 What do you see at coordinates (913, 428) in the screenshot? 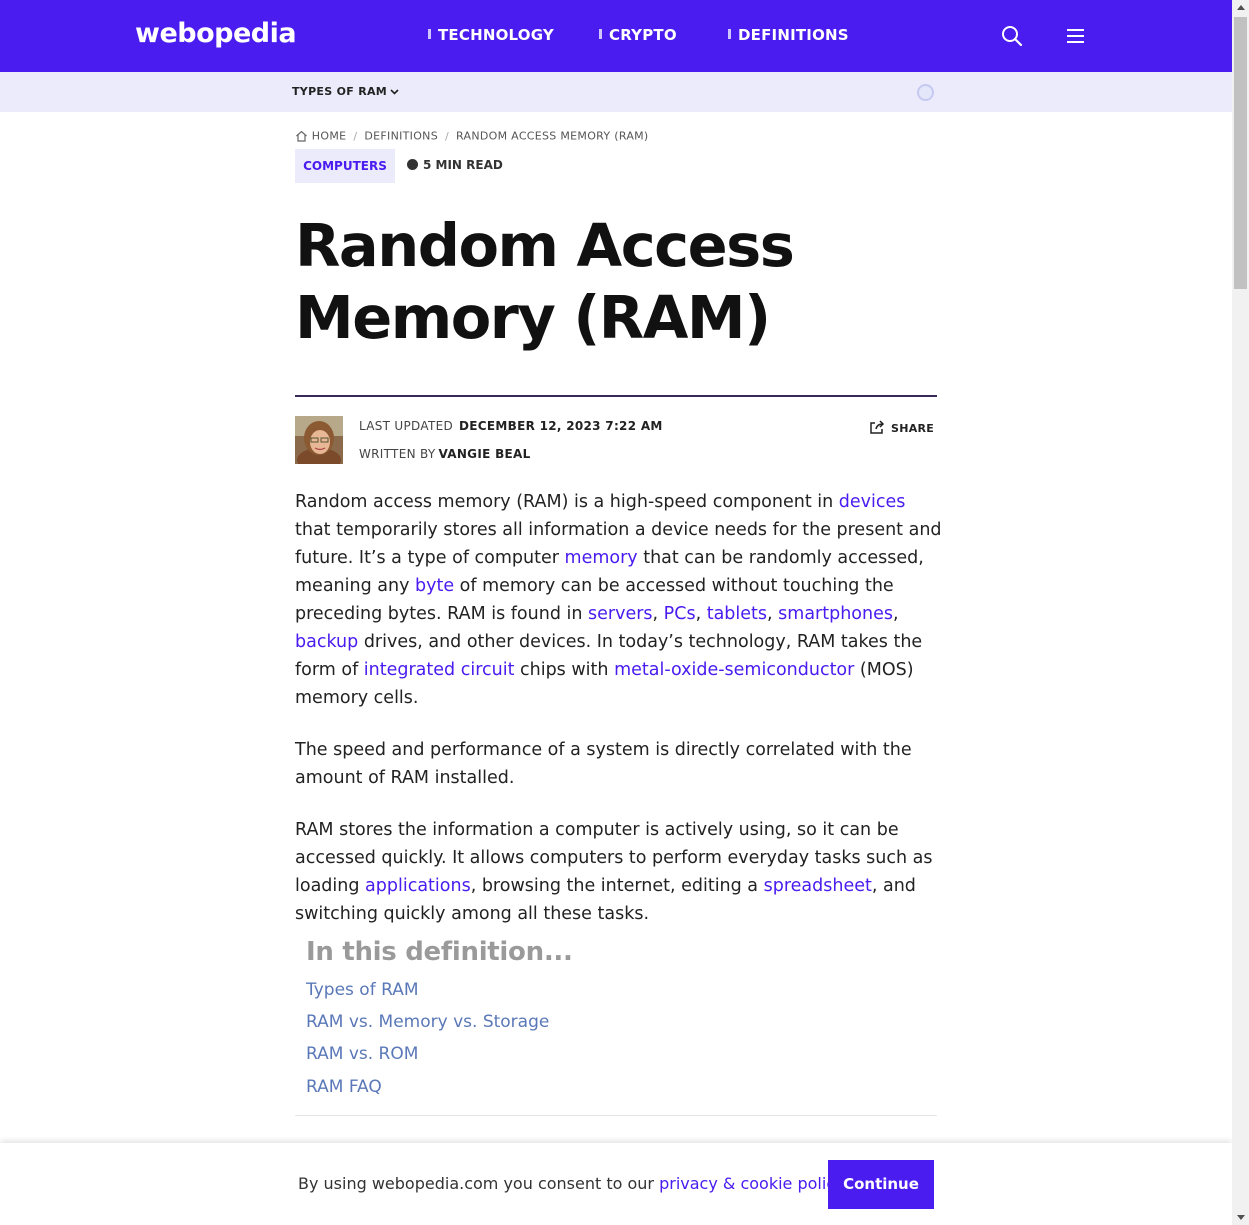
I see `share-label: SHARE` at bounding box center [913, 428].